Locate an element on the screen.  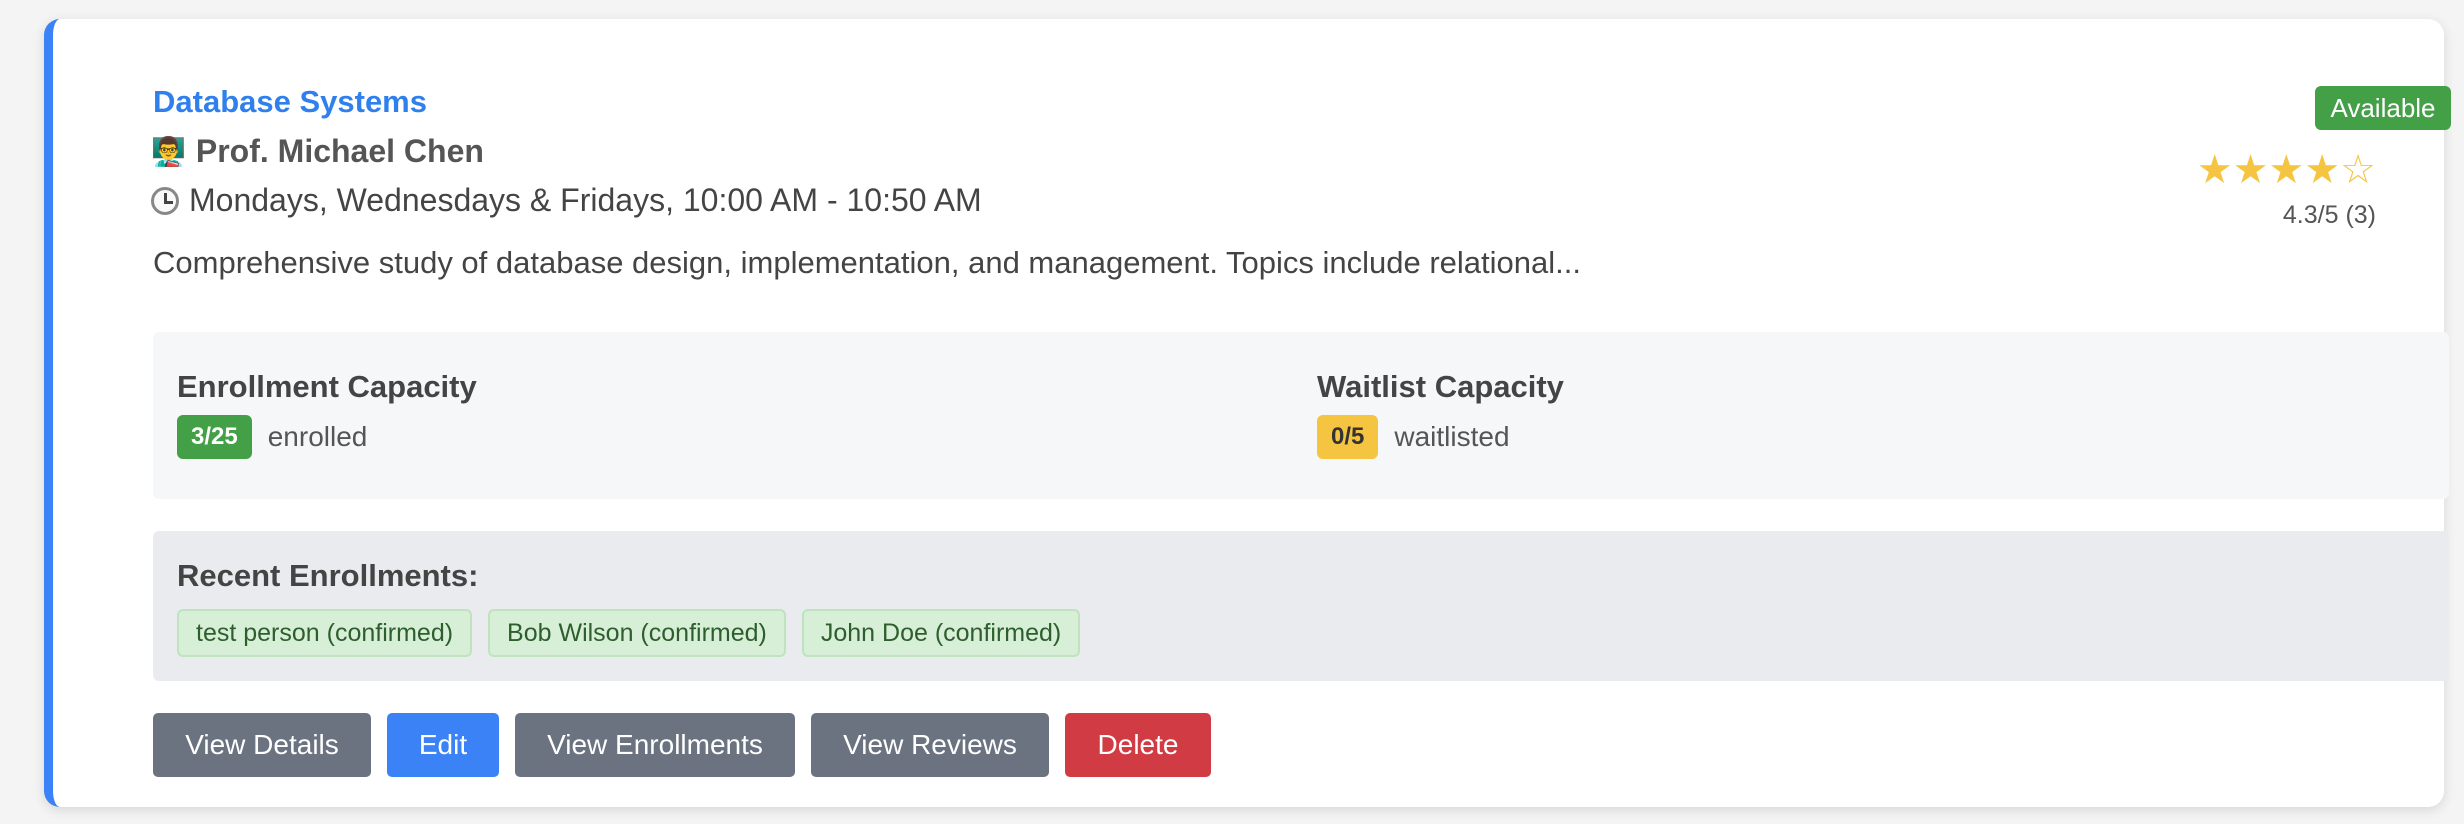
course-title: Database Systems is located at coordinates (290, 102).